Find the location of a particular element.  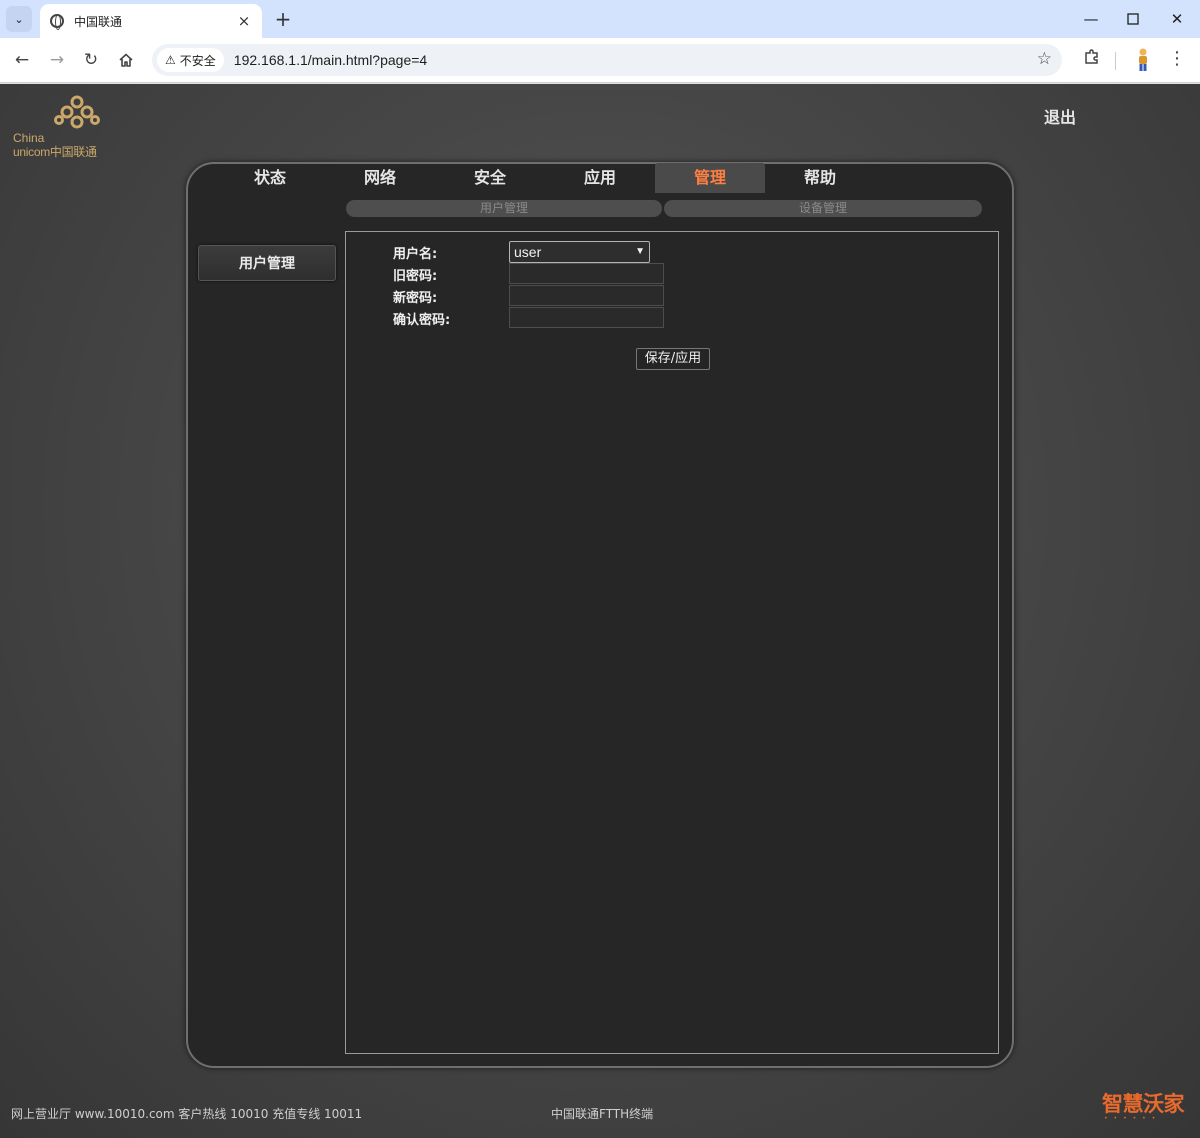

tab-security: 安全 is located at coordinates (490, 178).